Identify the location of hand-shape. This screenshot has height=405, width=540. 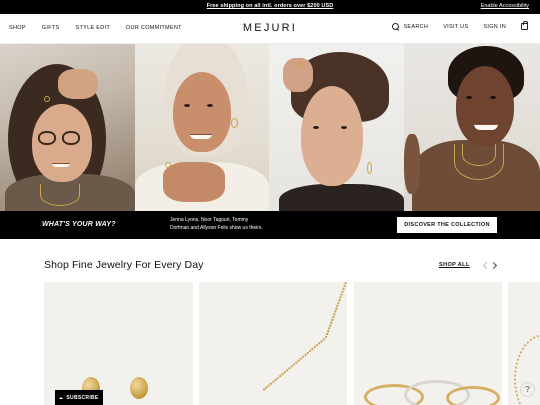
(78, 84).